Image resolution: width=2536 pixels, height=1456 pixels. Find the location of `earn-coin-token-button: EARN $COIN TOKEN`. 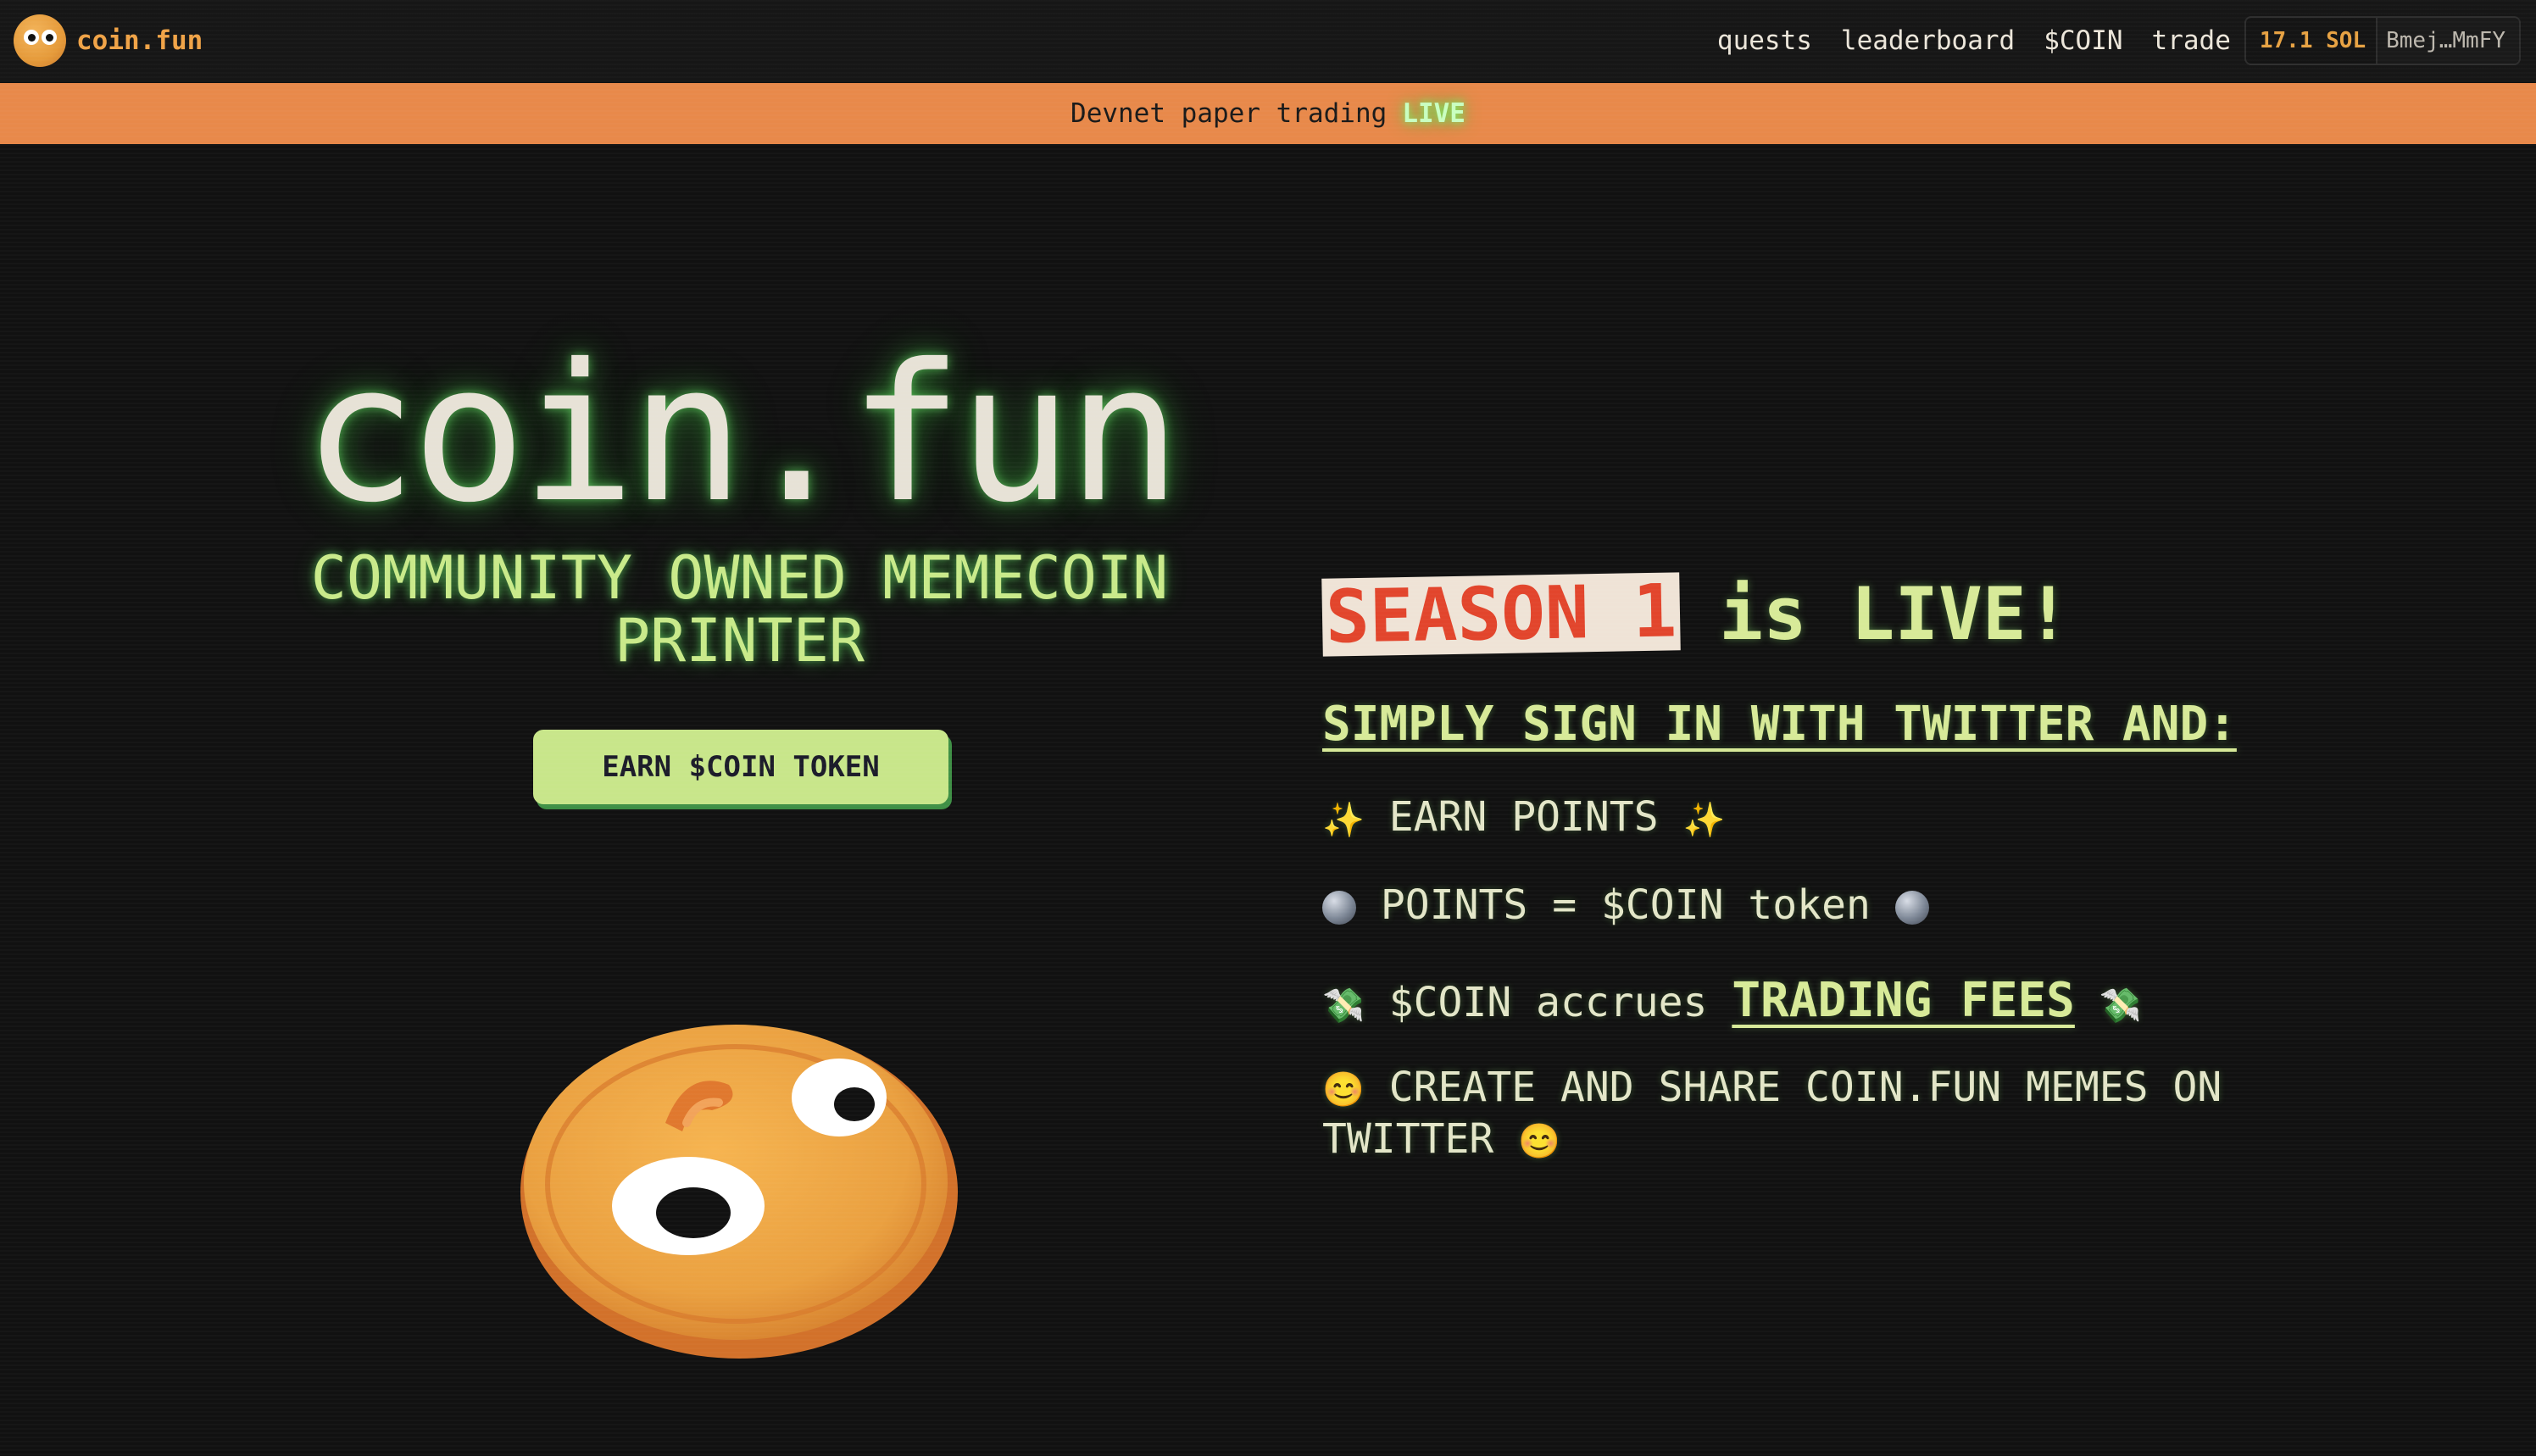

earn-coin-token-button: EARN $COIN TOKEN is located at coordinates (740, 767).